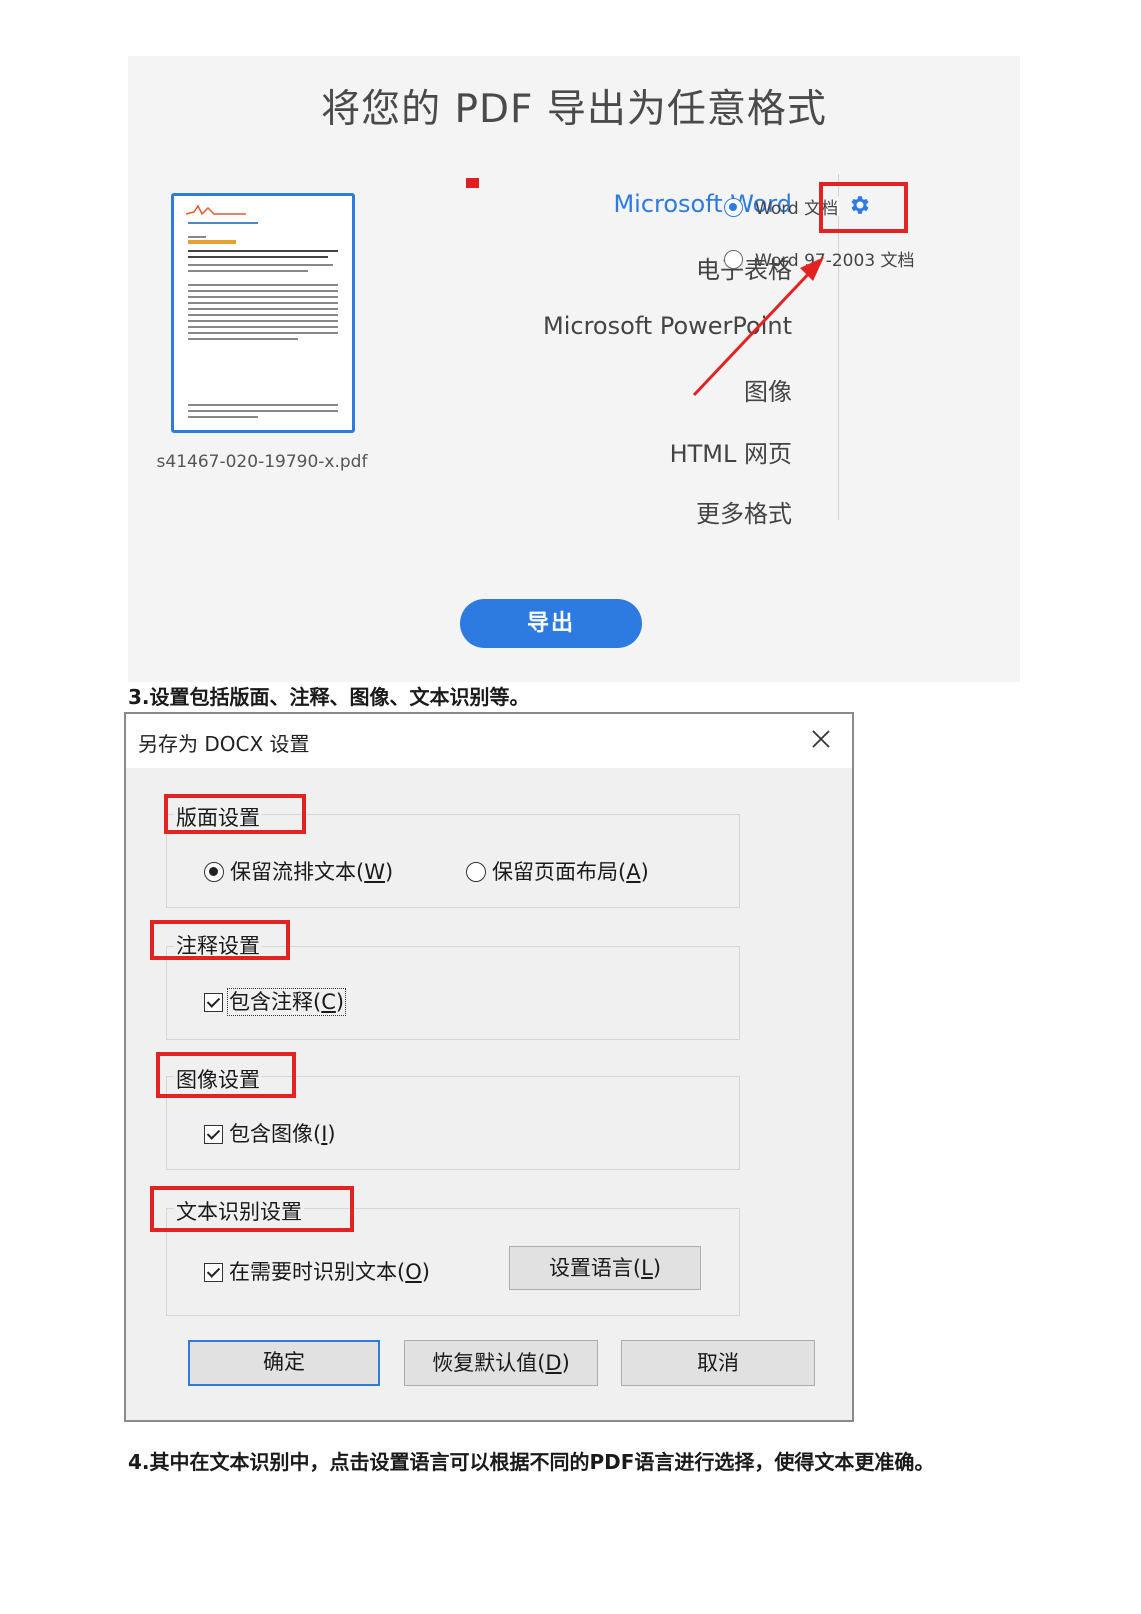  Describe the element at coordinates (329, 697) in the screenshot. I see `step-3-caption: 3.设置包括版面、注释、图像、文本识别等。` at that location.